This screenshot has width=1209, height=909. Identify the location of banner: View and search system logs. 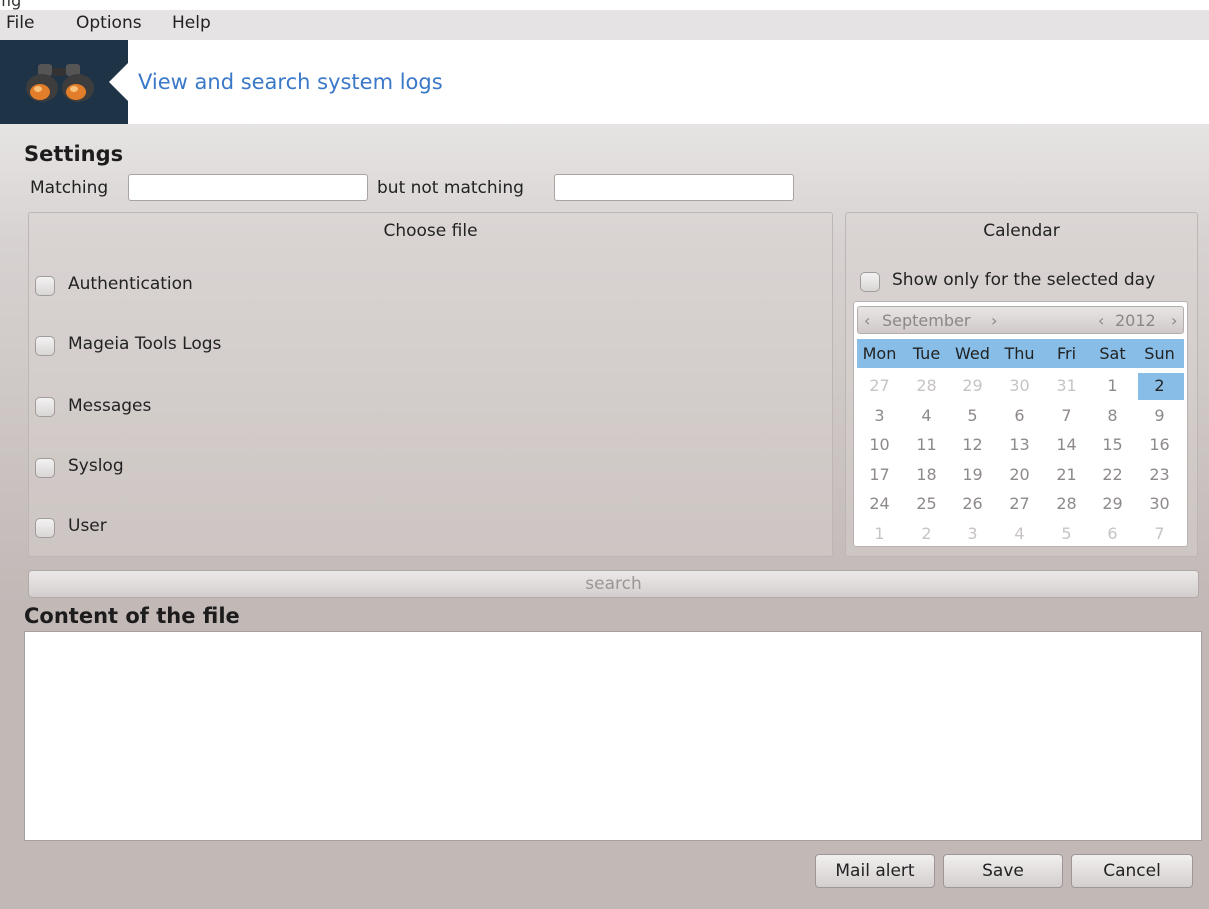
(604, 82).